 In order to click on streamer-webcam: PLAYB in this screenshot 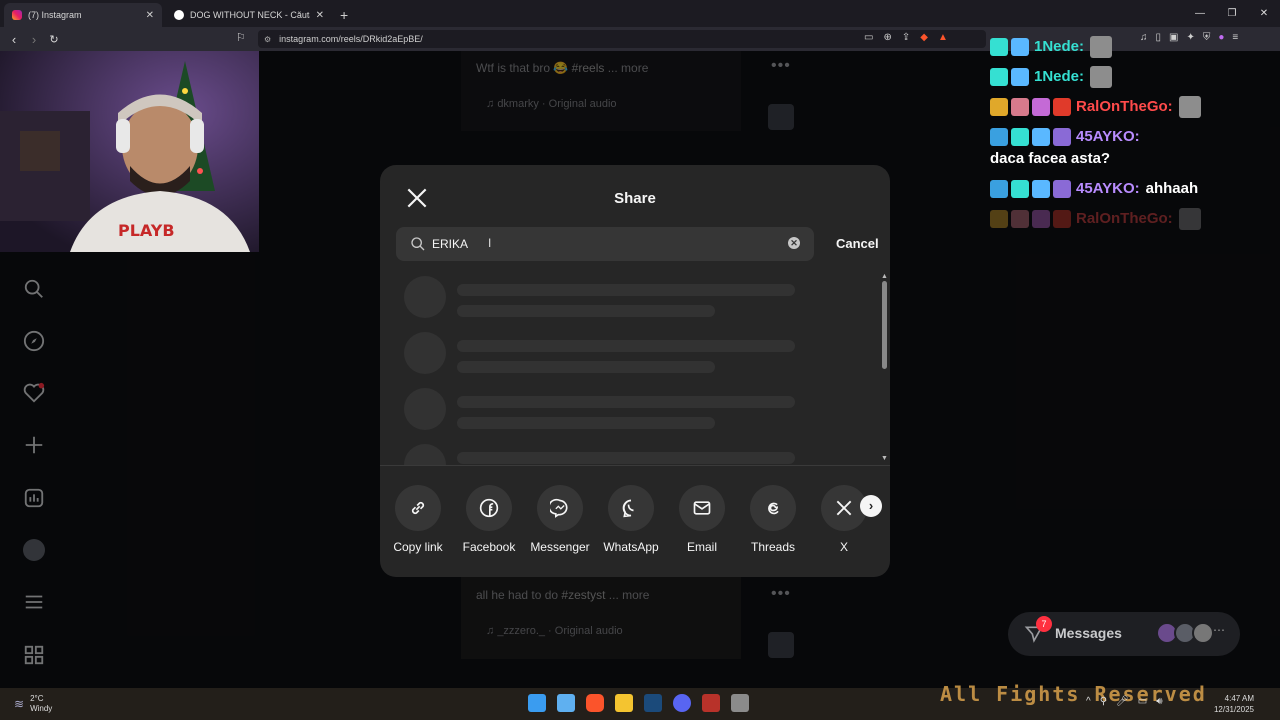, I will do `click(129, 151)`.